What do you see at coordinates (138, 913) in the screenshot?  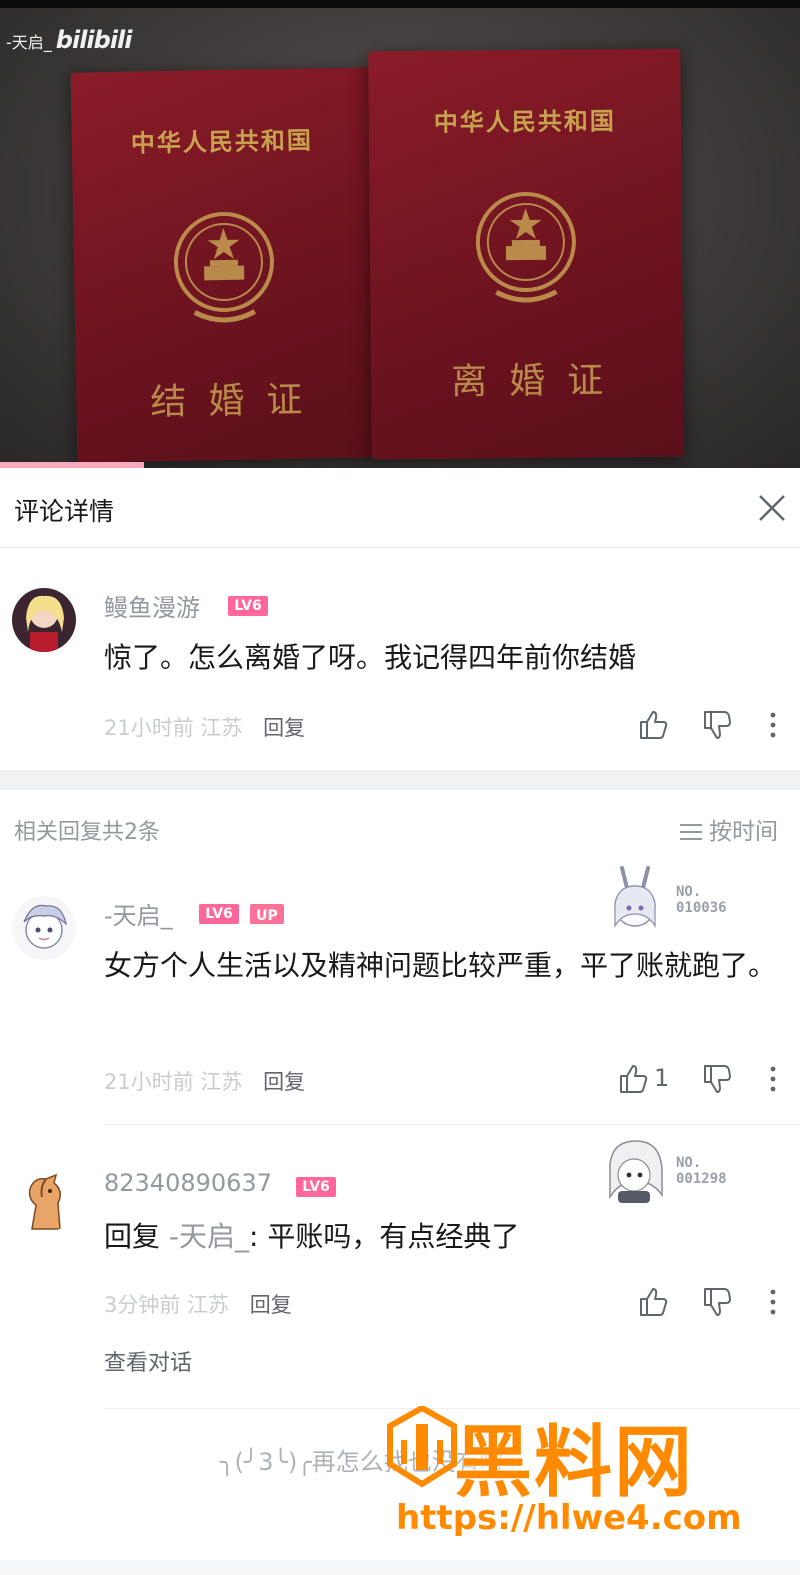 I see `comment-username: -天启_` at bounding box center [138, 913].